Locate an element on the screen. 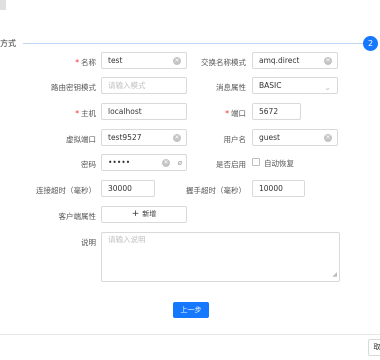 This screenshot has width=380, height=360. host-input: localhost is located at coordinates (144, 111).